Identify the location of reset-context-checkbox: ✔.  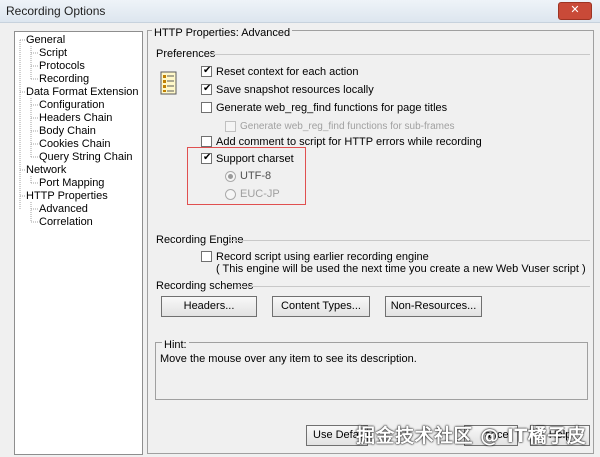
(206, 71).